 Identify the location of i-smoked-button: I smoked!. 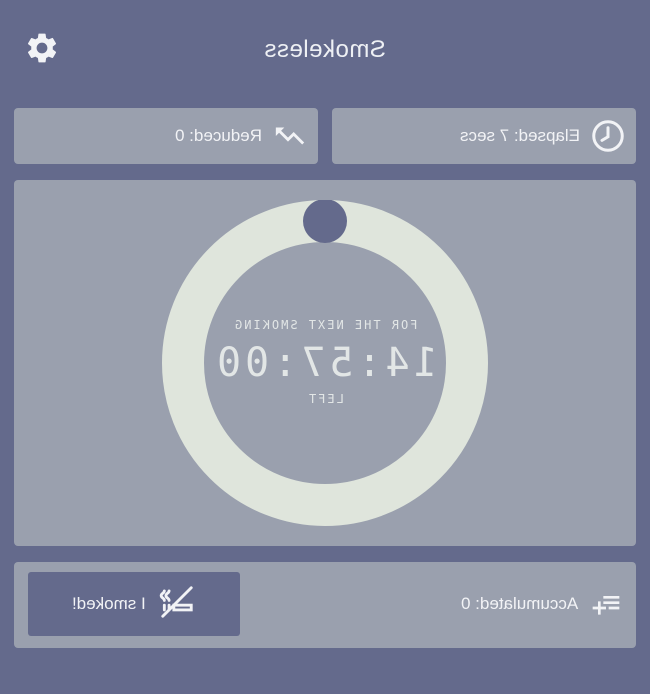
(134, 604).